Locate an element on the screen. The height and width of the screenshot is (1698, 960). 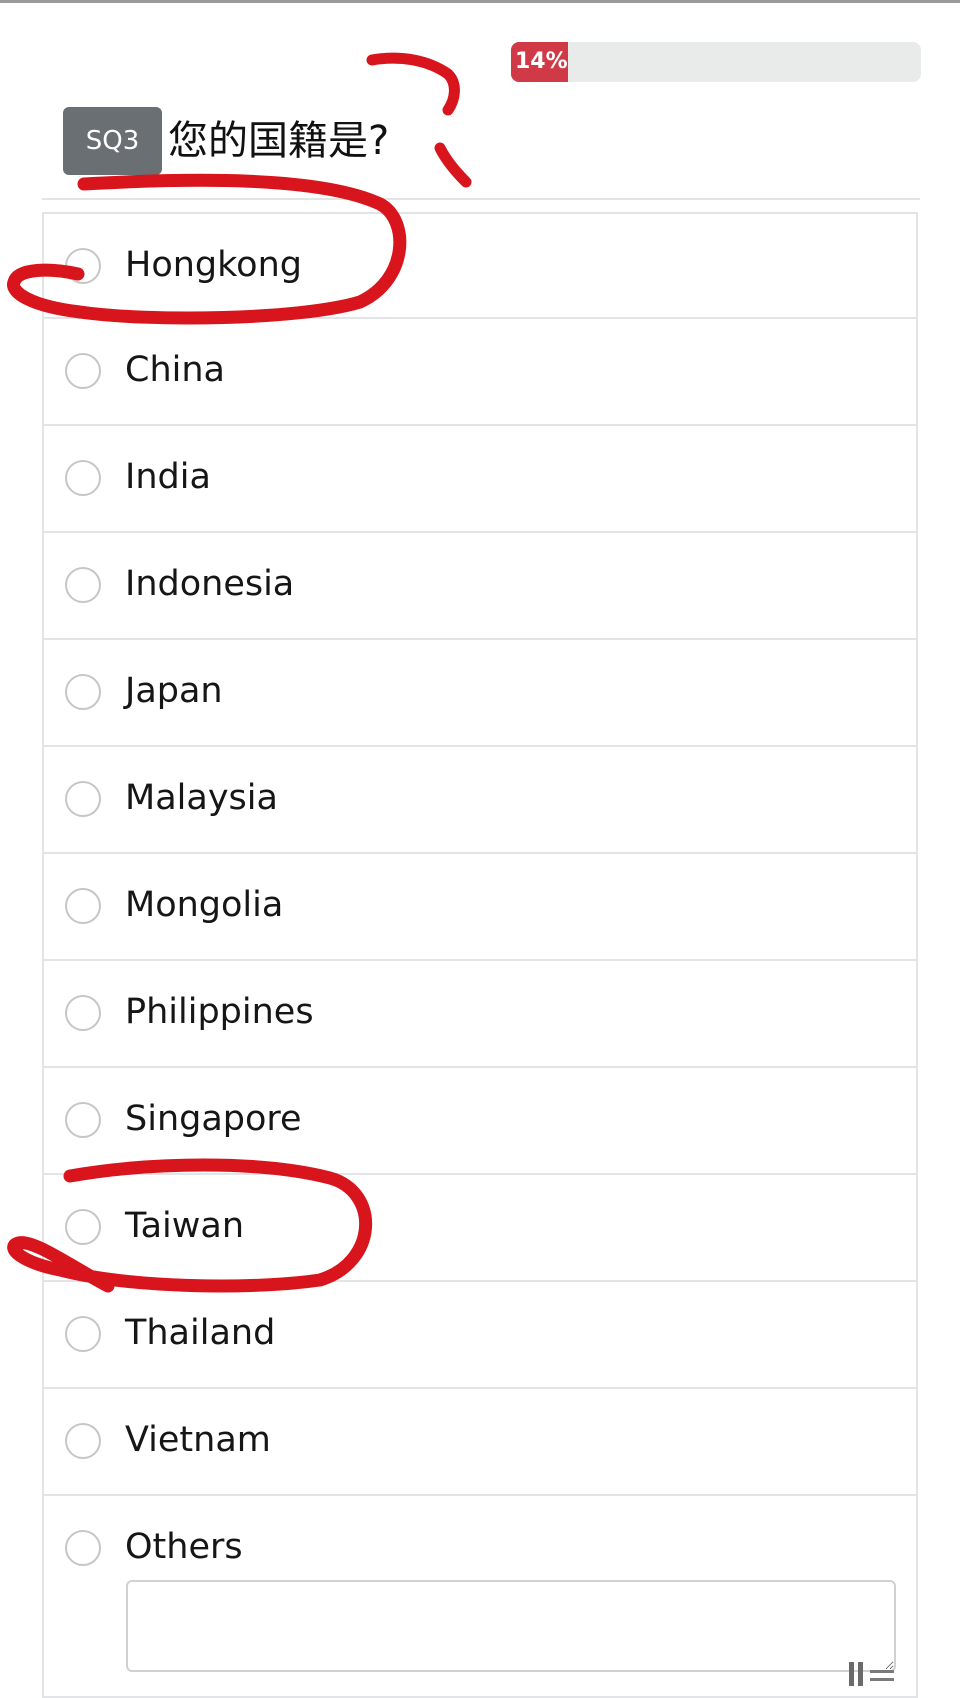
option-label: Mongolia is located at coordinates (204, 905).